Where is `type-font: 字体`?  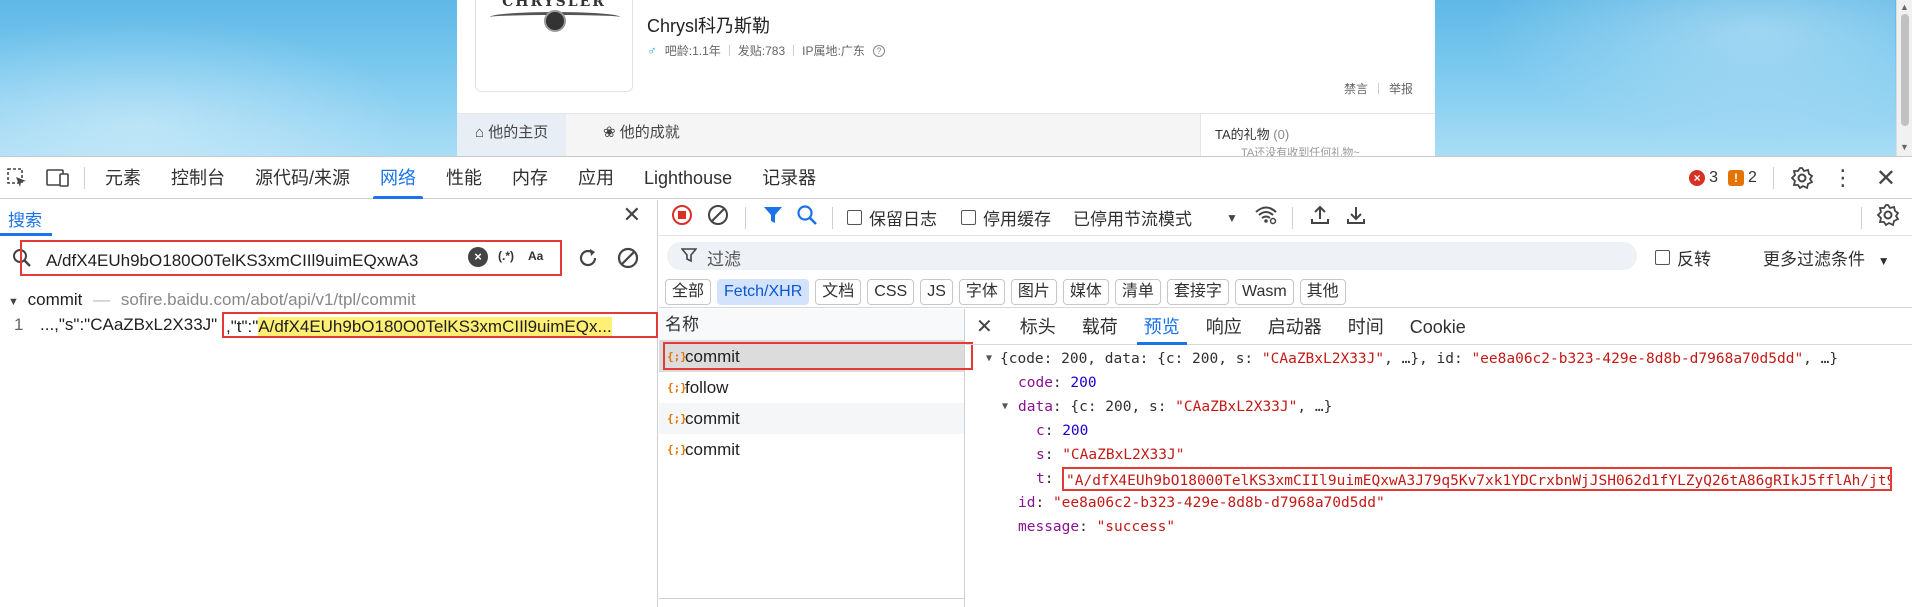 type-font: 字体 is located at coordinates (981, 291).